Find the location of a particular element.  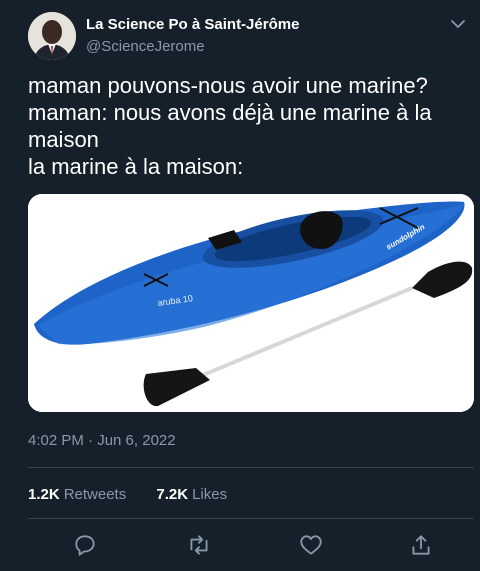

avatar is located at coordinates (52, 36).